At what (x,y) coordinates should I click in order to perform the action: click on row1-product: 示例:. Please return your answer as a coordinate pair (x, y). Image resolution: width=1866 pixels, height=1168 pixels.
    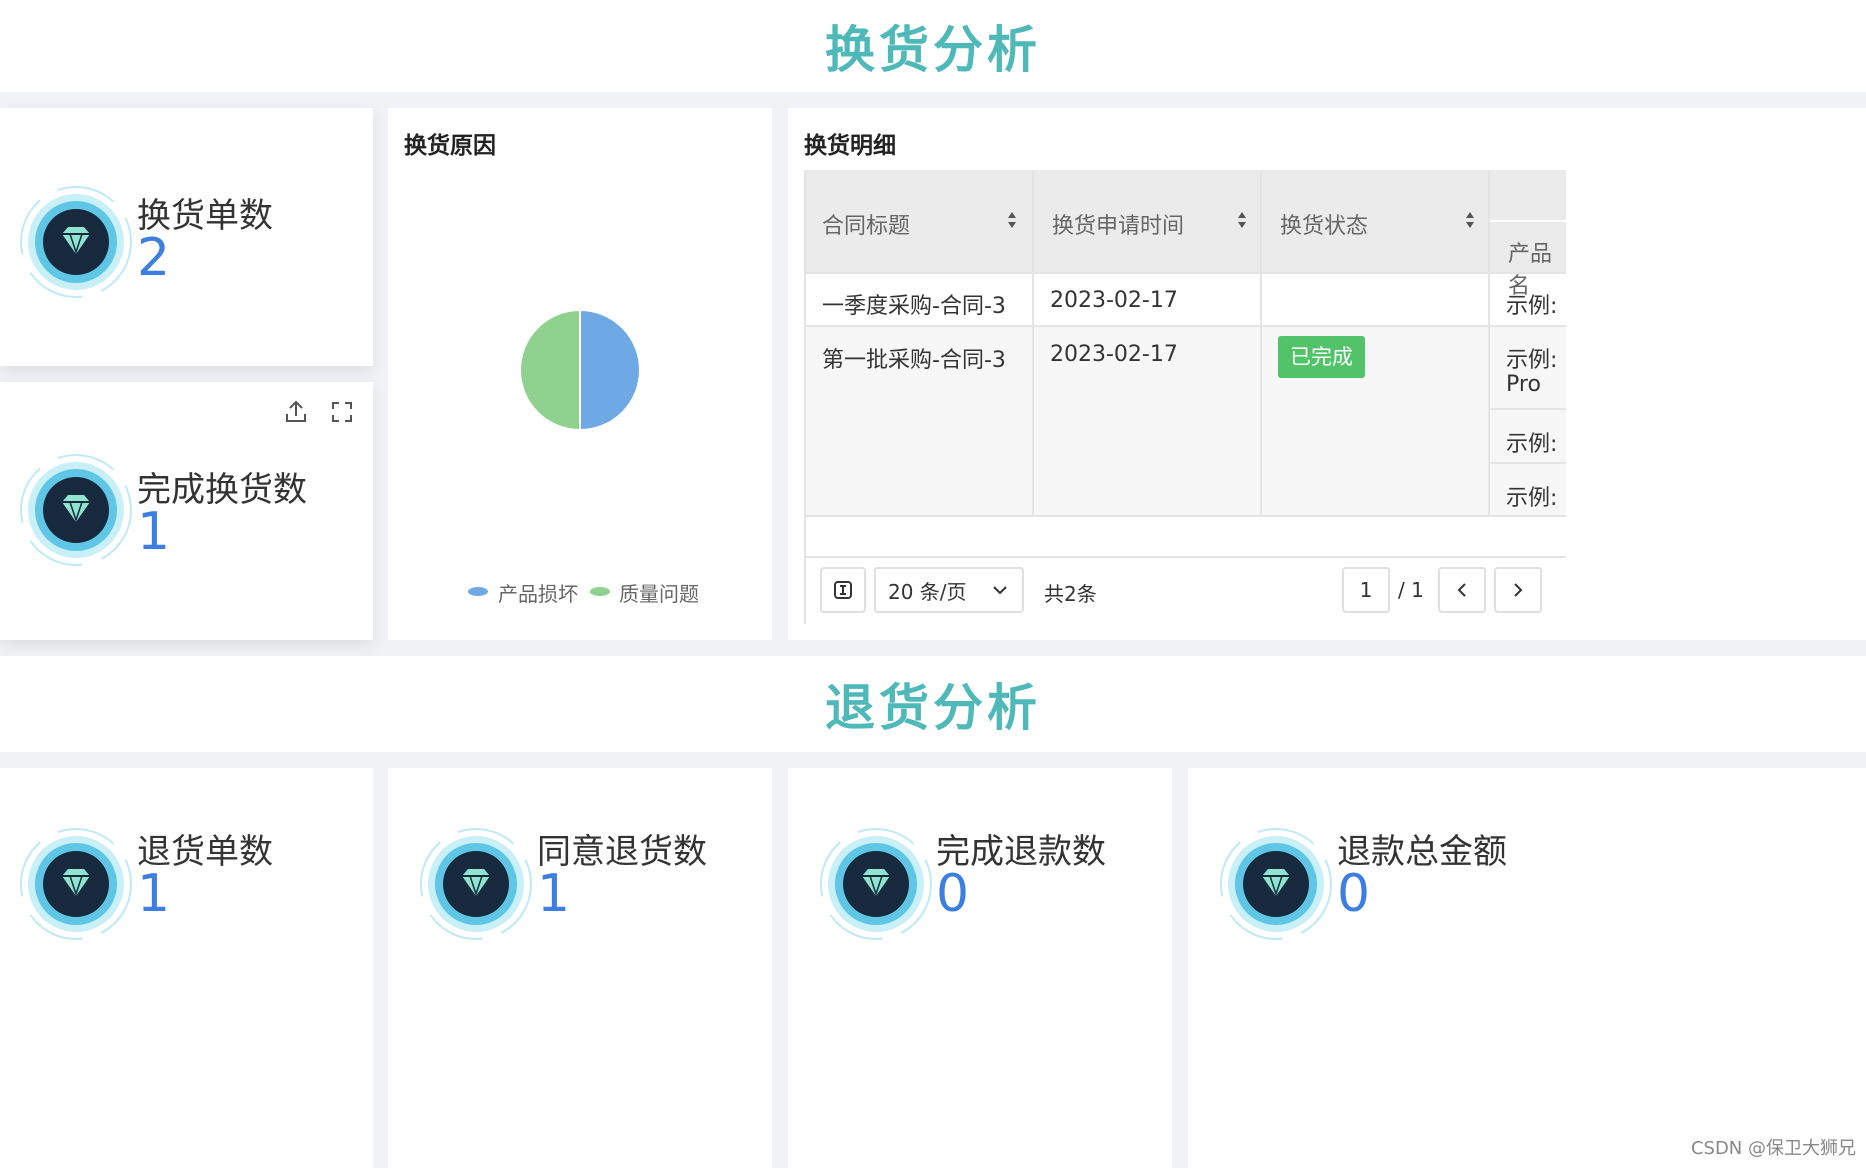
    Looking at the image, I should click on (1532, 306).